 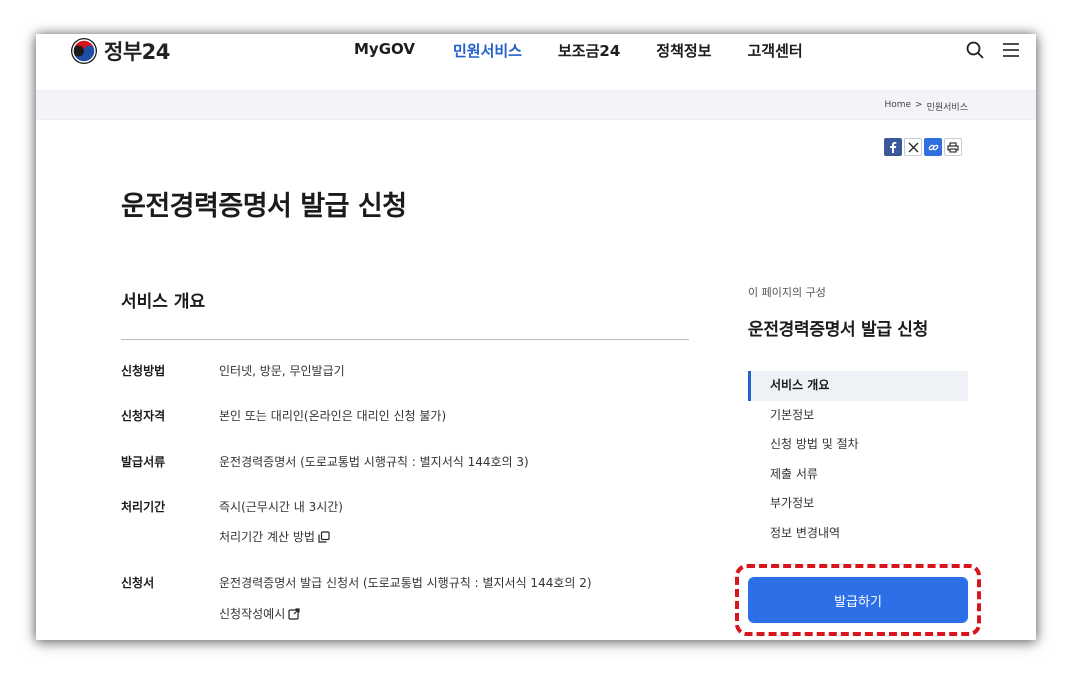 I want to click on nav-civil-services: 민원서비스, so click(x=487, y=50).